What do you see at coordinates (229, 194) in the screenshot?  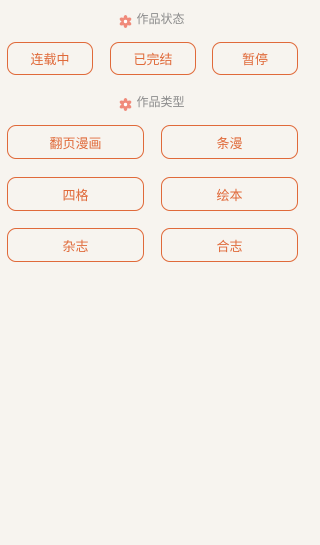 I see `type-option-picture-book: 绘本` at bounding box center [229, 194].